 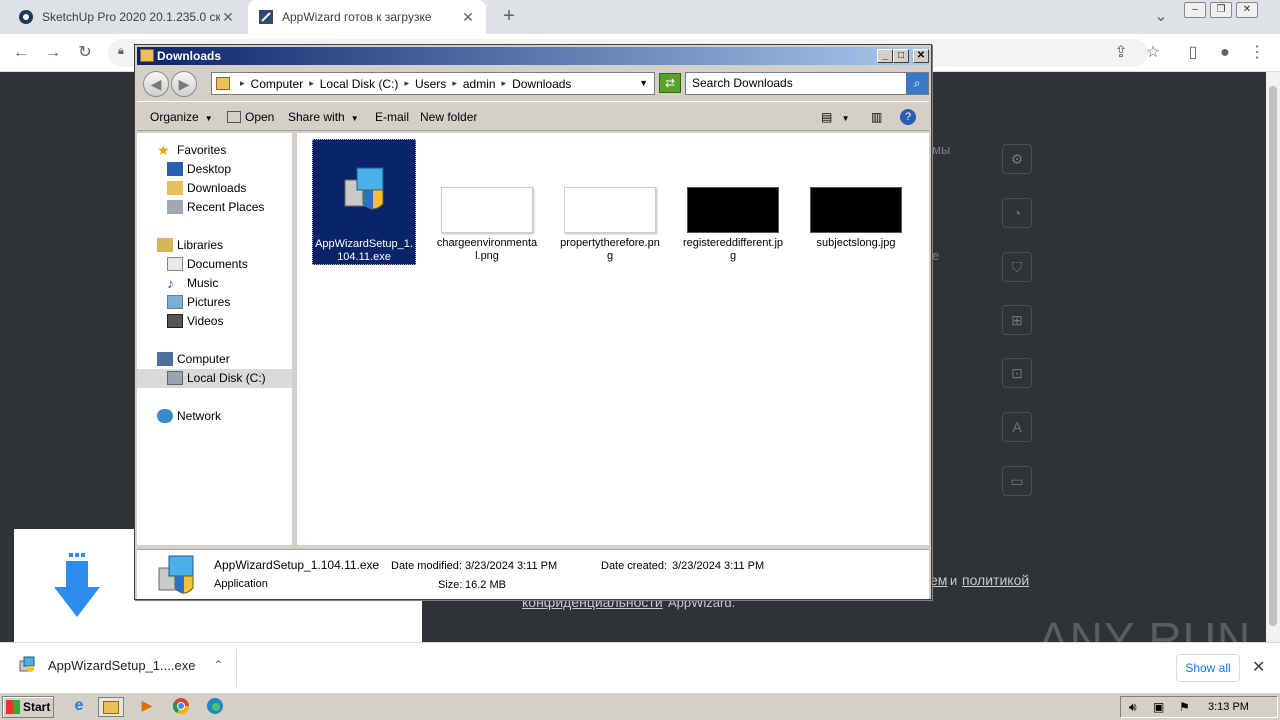 What do you see at coordinates (1017, 373) in the screenshot?
I see `gift-icon: ⊡` at bounding box center [1017, 373].